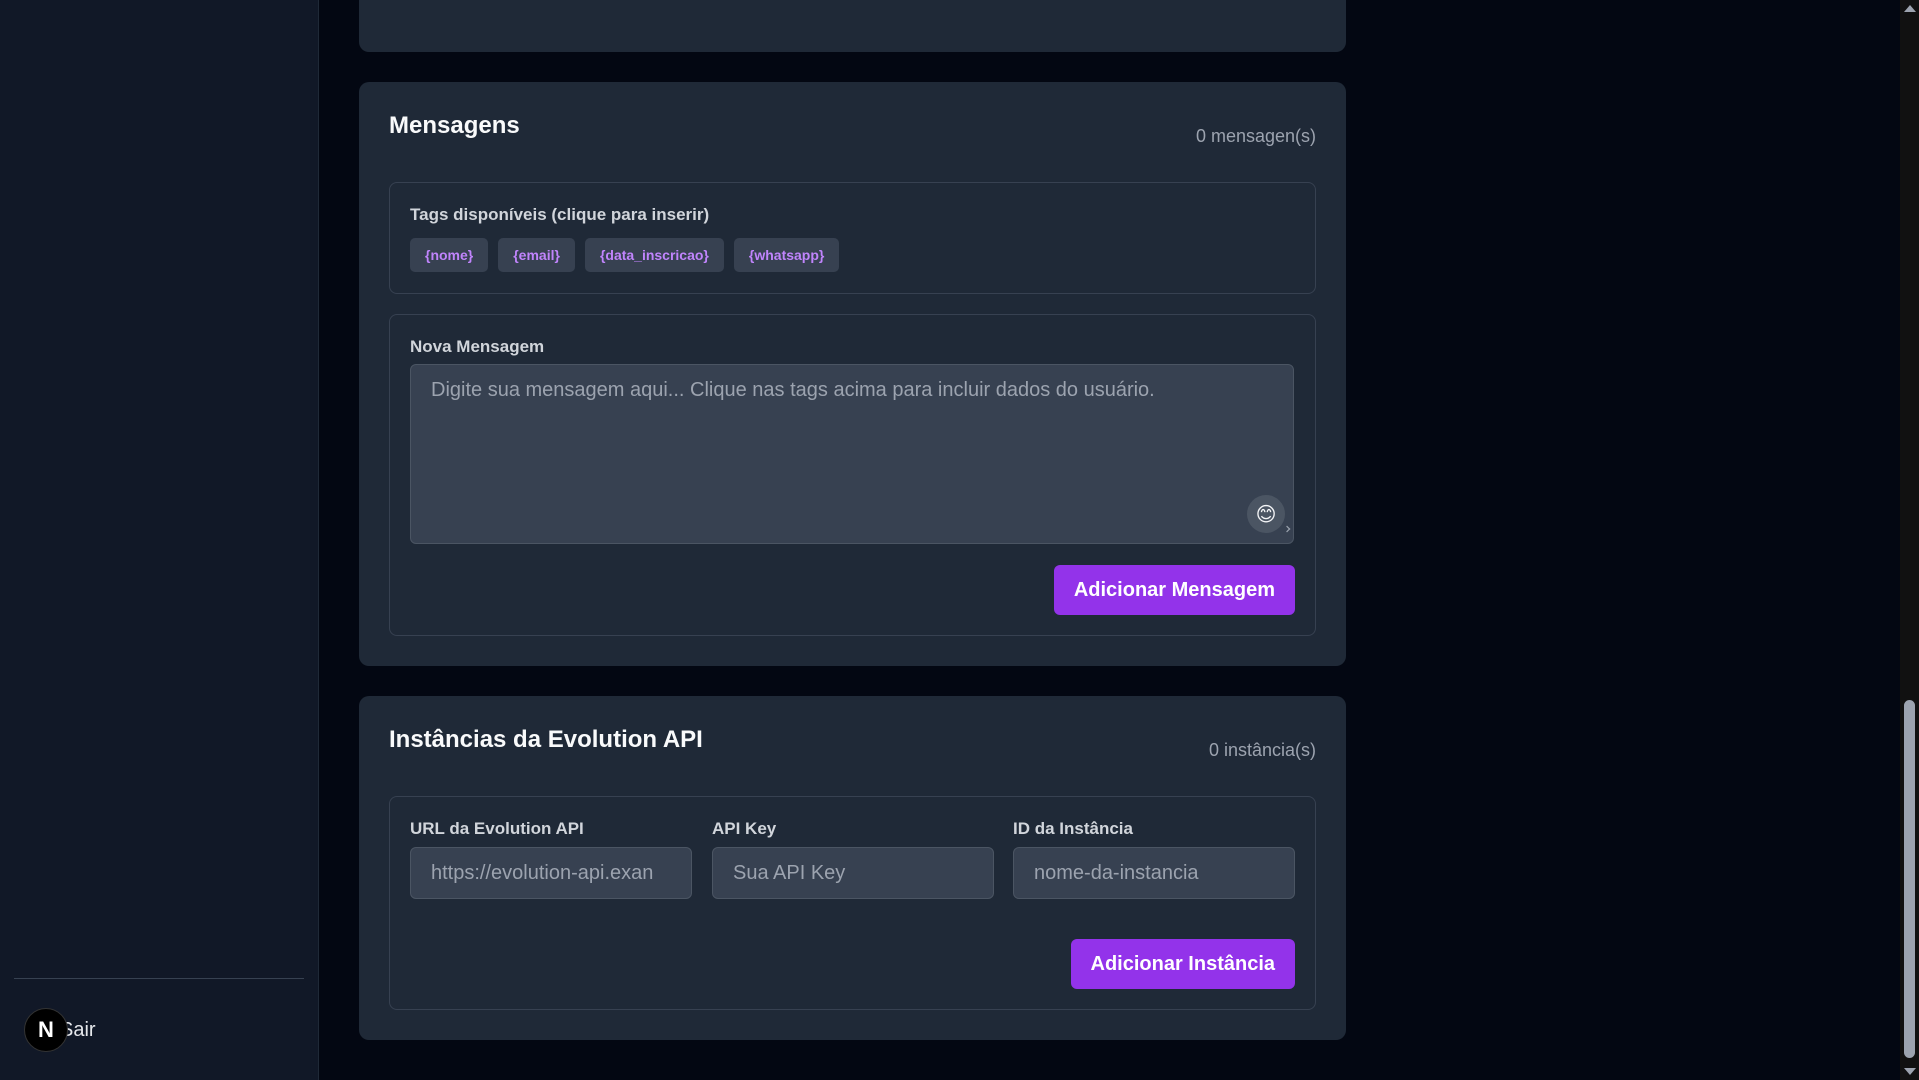 The image size is (1919, 1080). I want to click on new-message-panel: Nova Mensagem 😊 Adicionar Mensagem, so click(852, 475).